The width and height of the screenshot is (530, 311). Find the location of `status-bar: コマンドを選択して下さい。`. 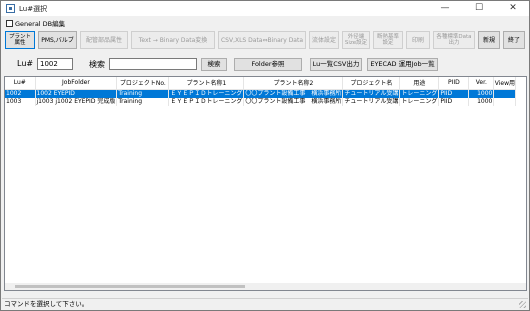

status-bar: コマンドを選択して下さい。 is located at coordinates (265, 304).